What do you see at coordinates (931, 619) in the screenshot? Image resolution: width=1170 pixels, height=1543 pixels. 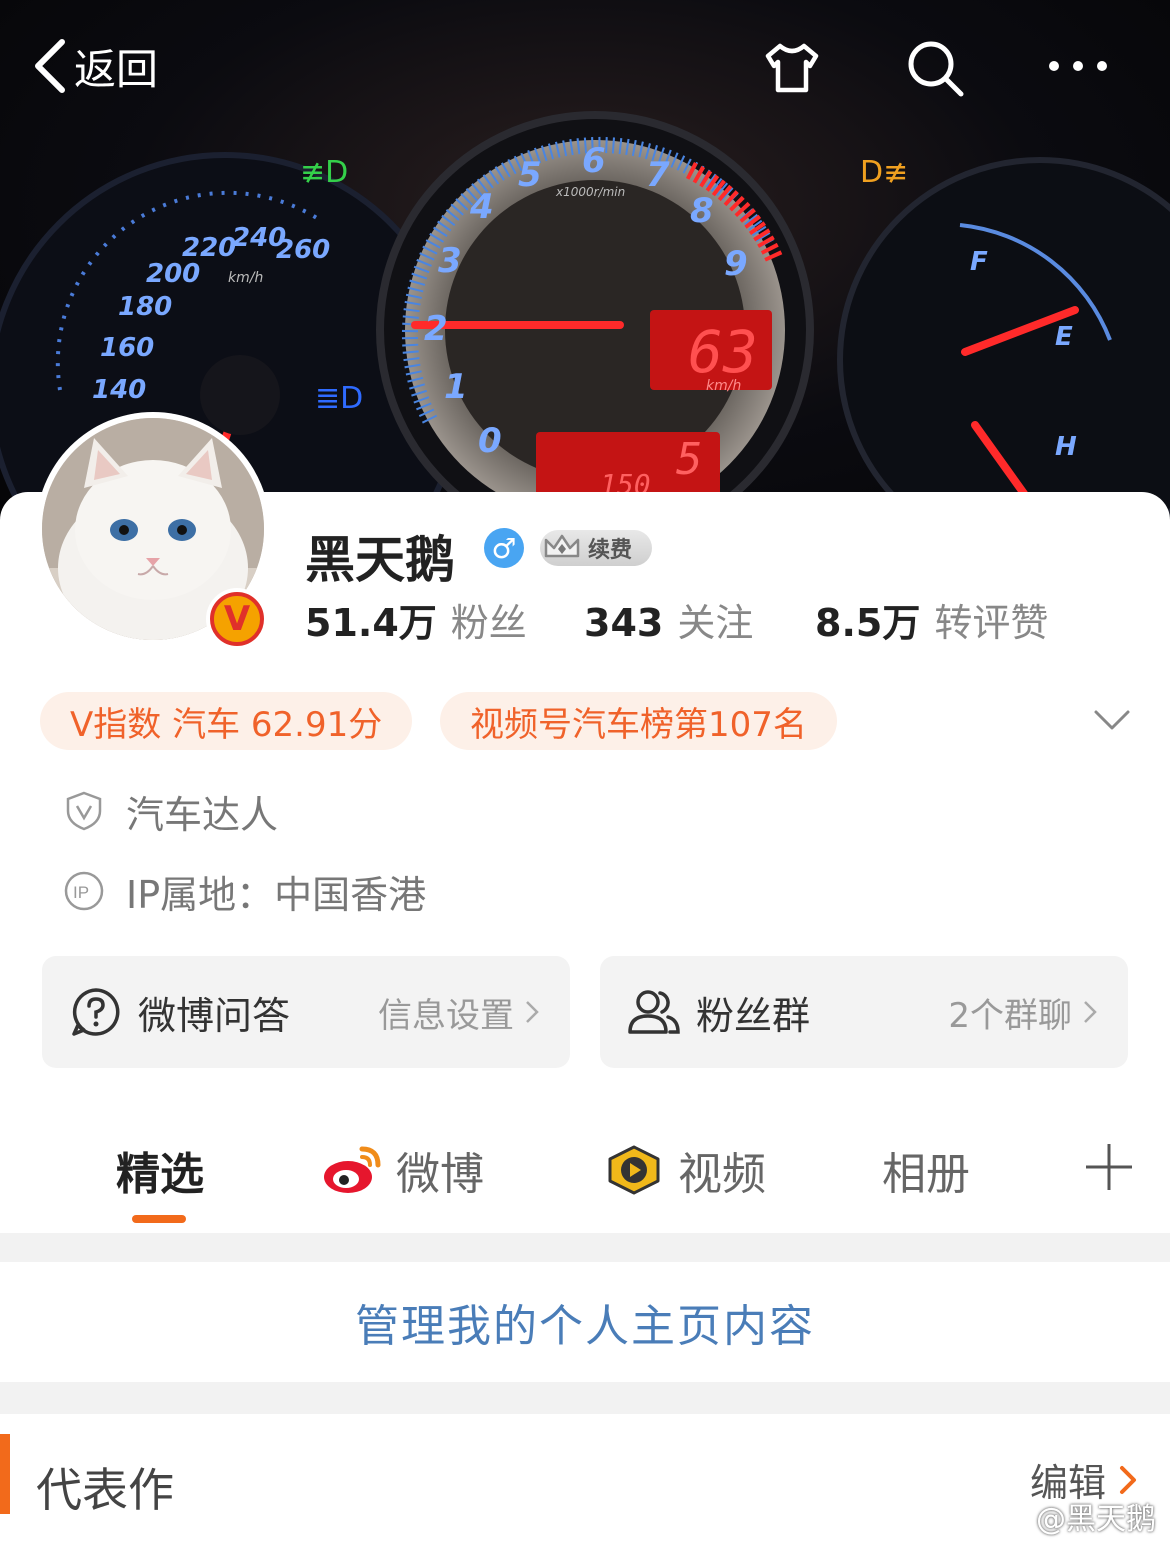 I see `stat-likes: 8.5万 转评赞` at bounding box center [931, 619].